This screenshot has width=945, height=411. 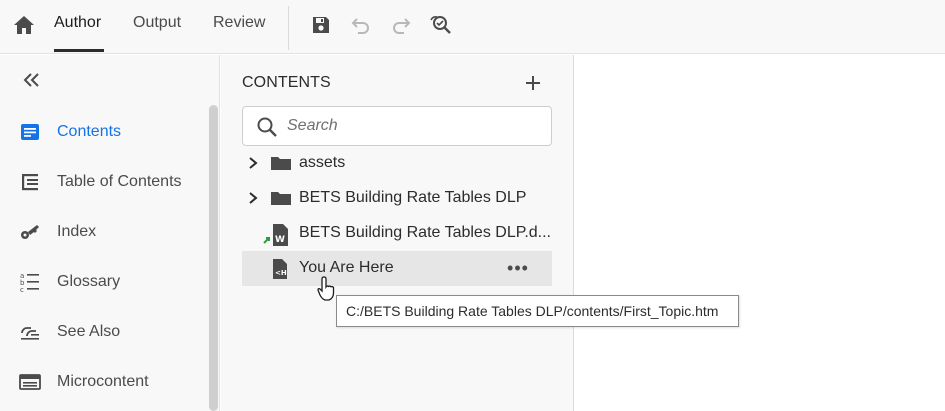 I want to click on tab-review: Review, so click(x=239, y=23).